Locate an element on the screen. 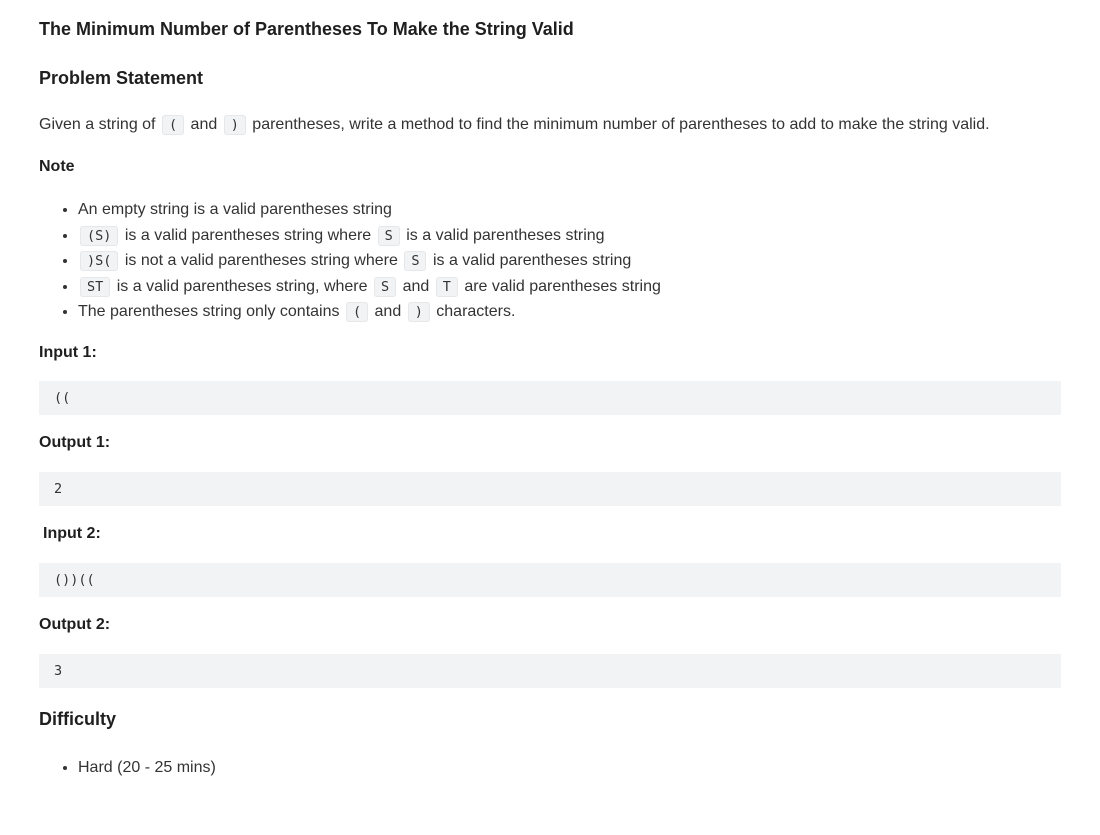 The image size is (1100, 835). output-2-label: Output 2: is located at coordinates (75, 624).